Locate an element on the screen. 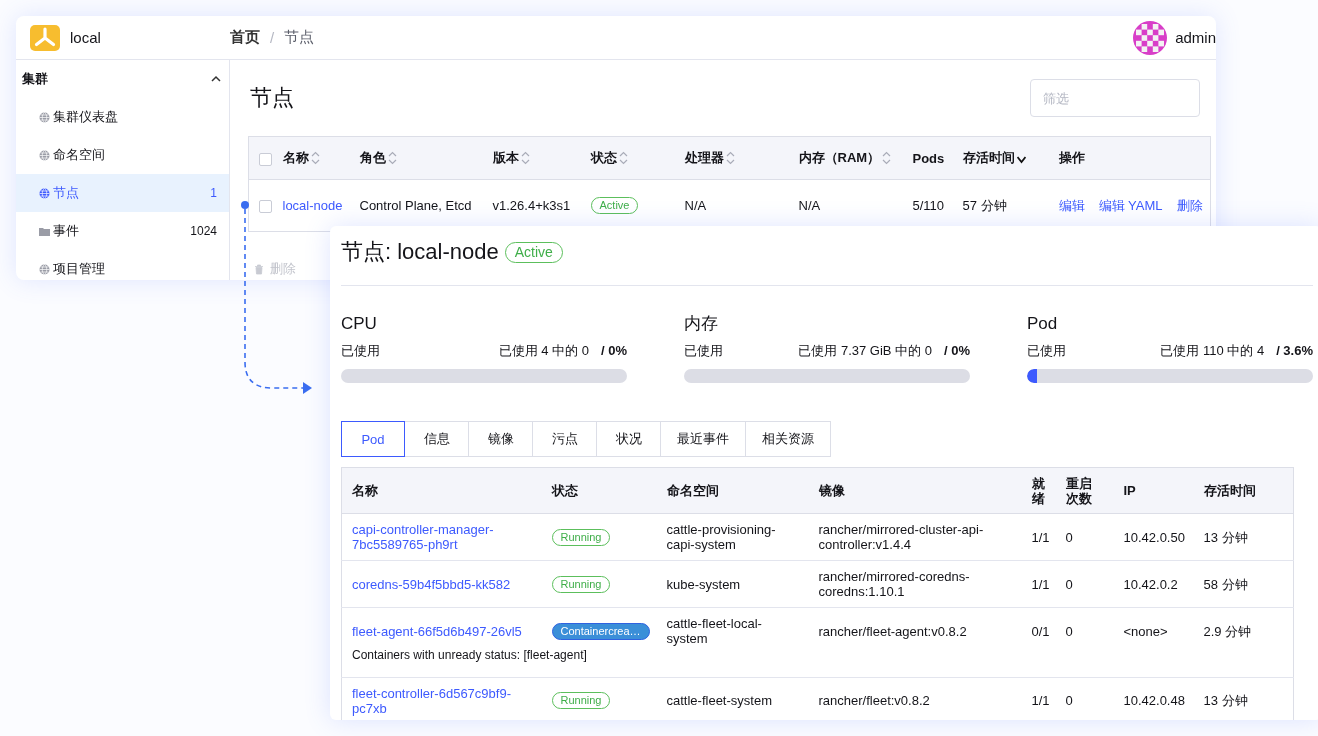  pod-link: coredns-59b4f5bbd5-kk582 is located at coordinates (444, 584).